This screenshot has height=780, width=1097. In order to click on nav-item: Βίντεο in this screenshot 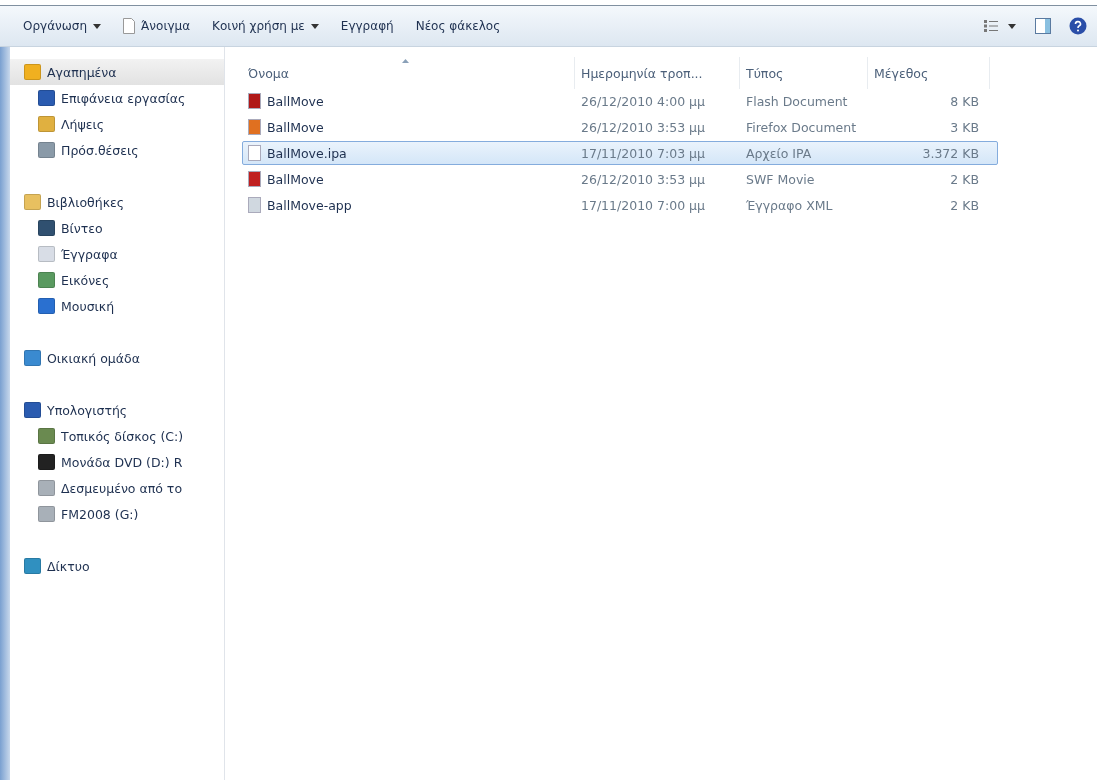, I will do `click(117, 228)`.